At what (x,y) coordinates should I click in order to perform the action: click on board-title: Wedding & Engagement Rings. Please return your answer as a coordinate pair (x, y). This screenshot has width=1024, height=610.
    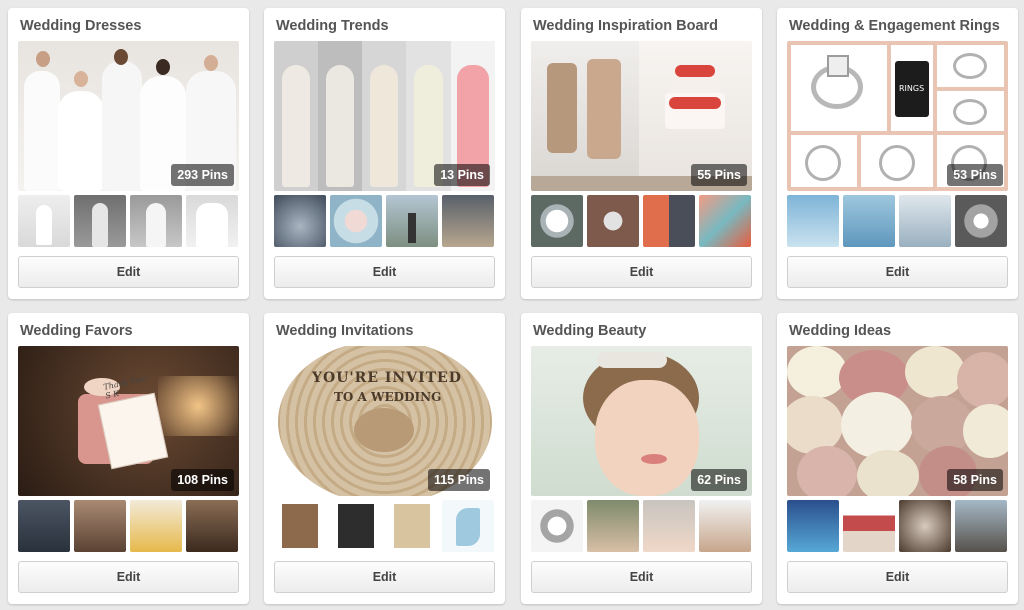
    Looking at the image, I should click on (894, 26).